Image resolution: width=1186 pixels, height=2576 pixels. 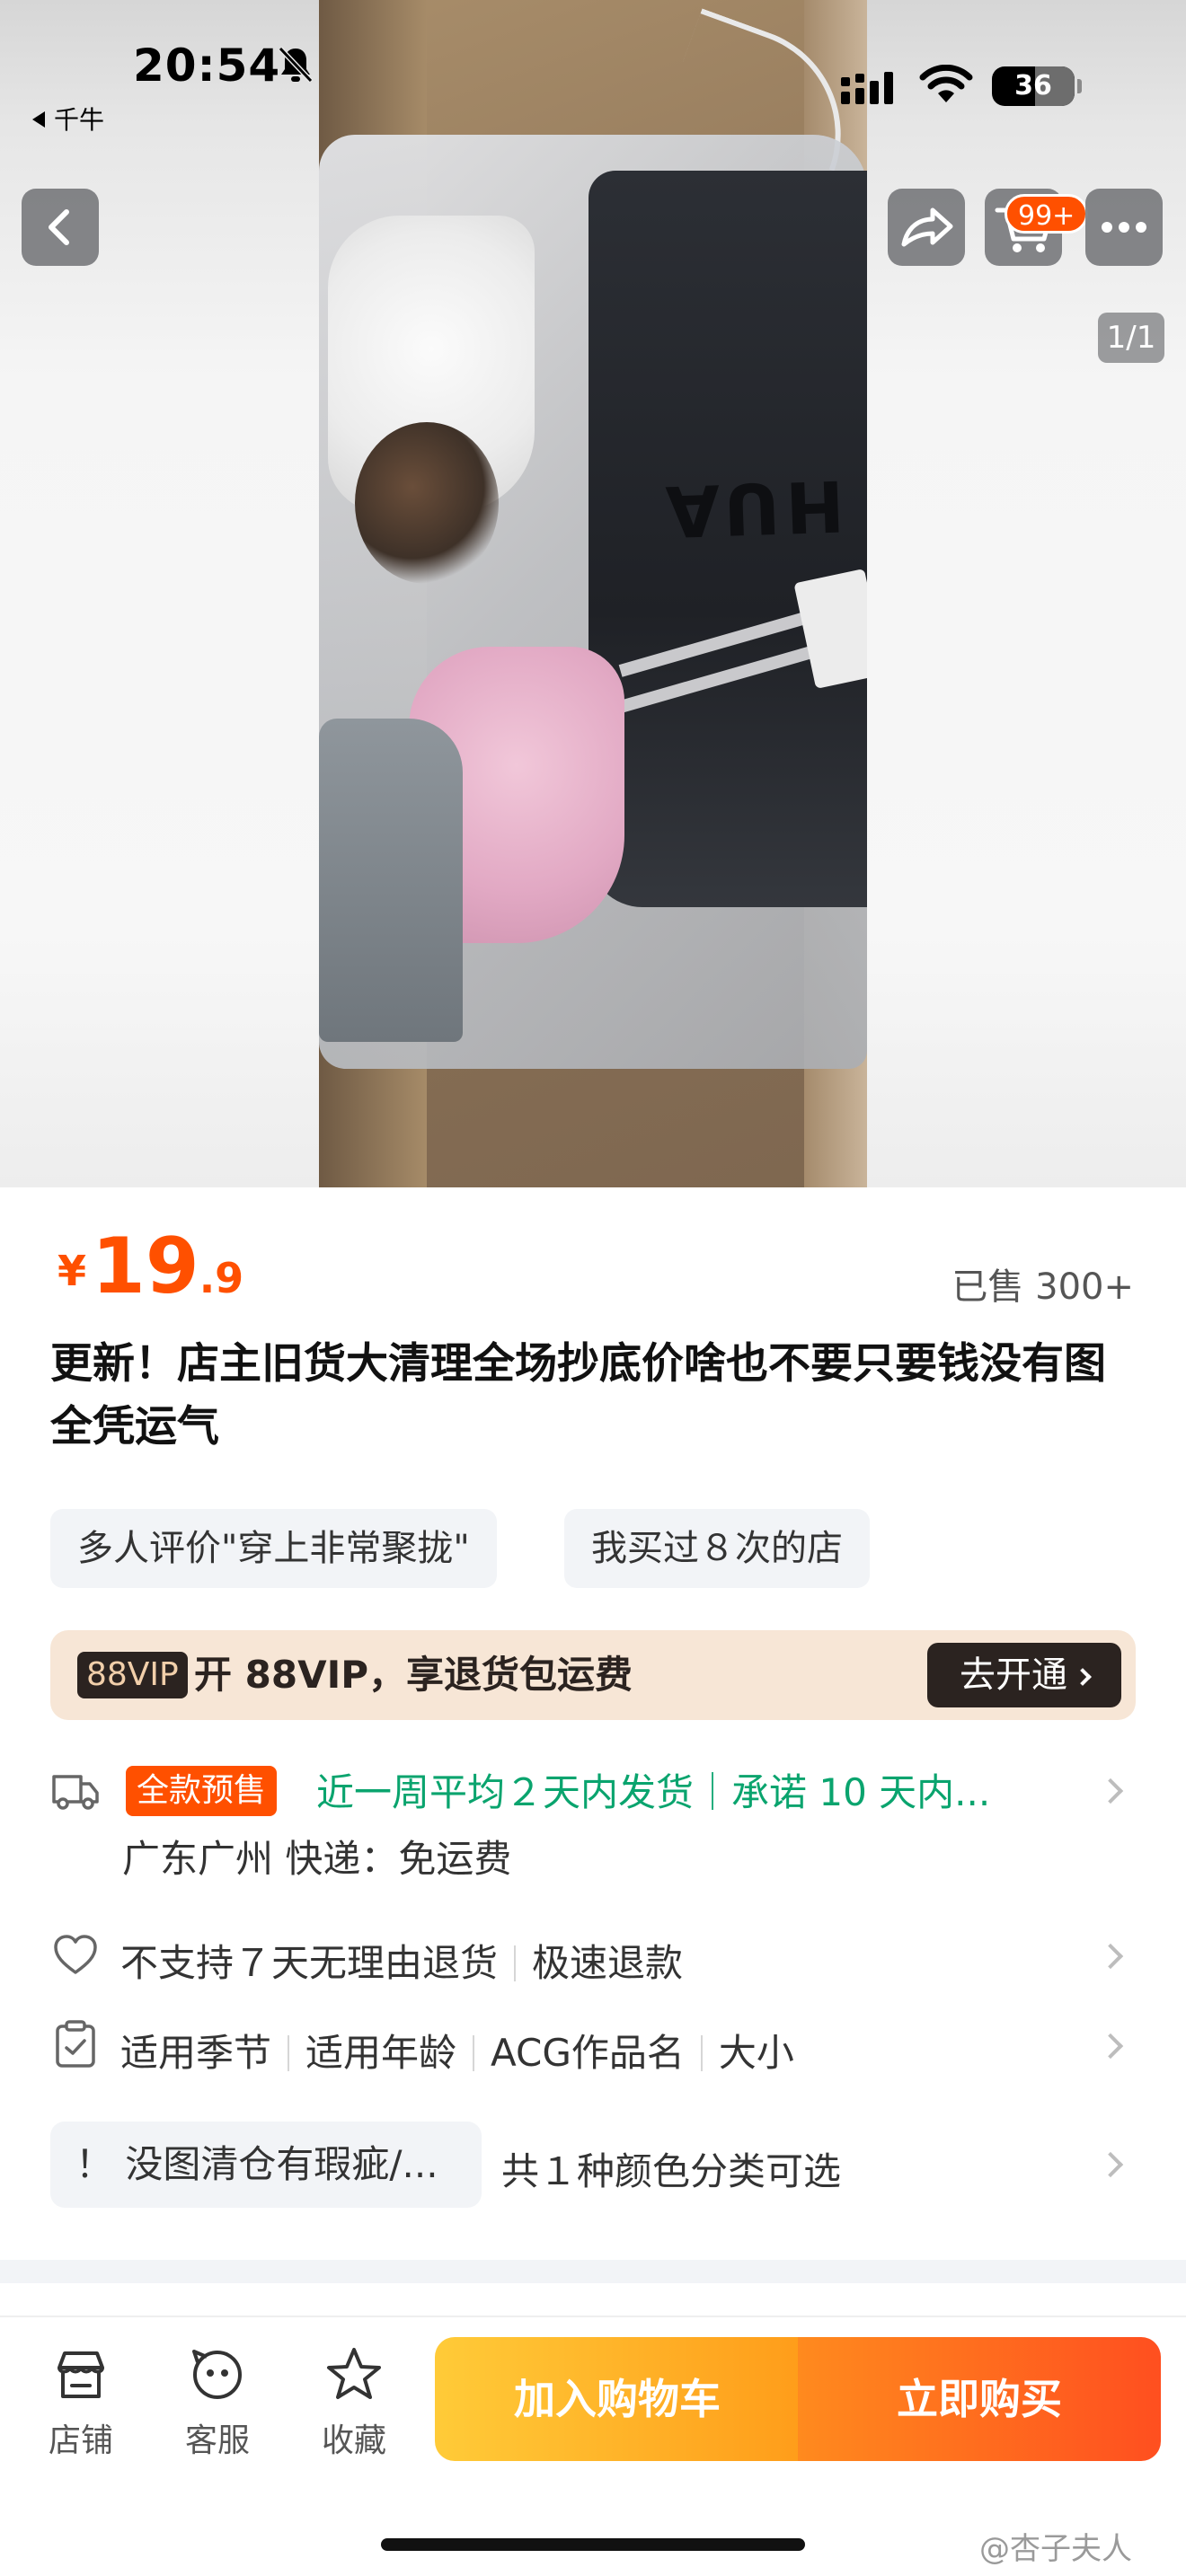 I want to click on service-fast-refund: 极速退款, so click(x=608, y=1963).